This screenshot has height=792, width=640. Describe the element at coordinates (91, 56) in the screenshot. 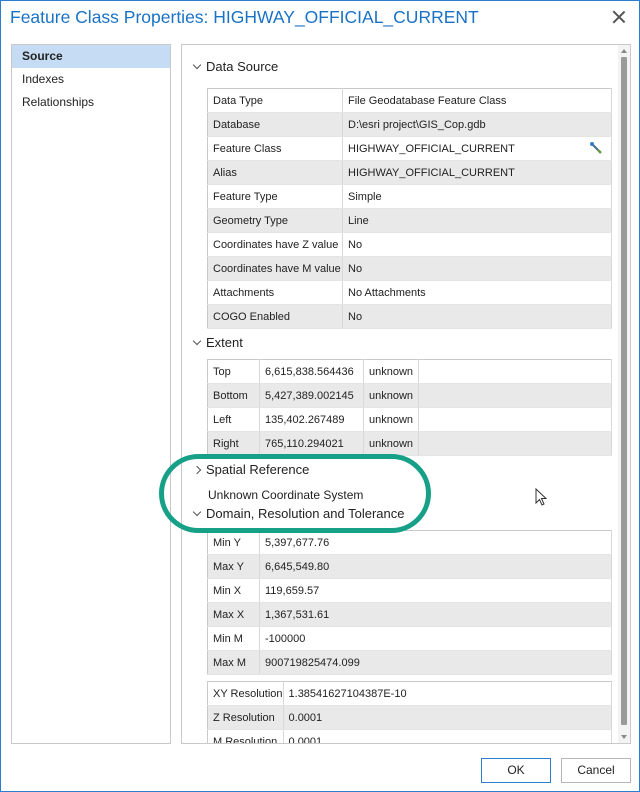

I see `sidebar-item-source: Source` at that location.